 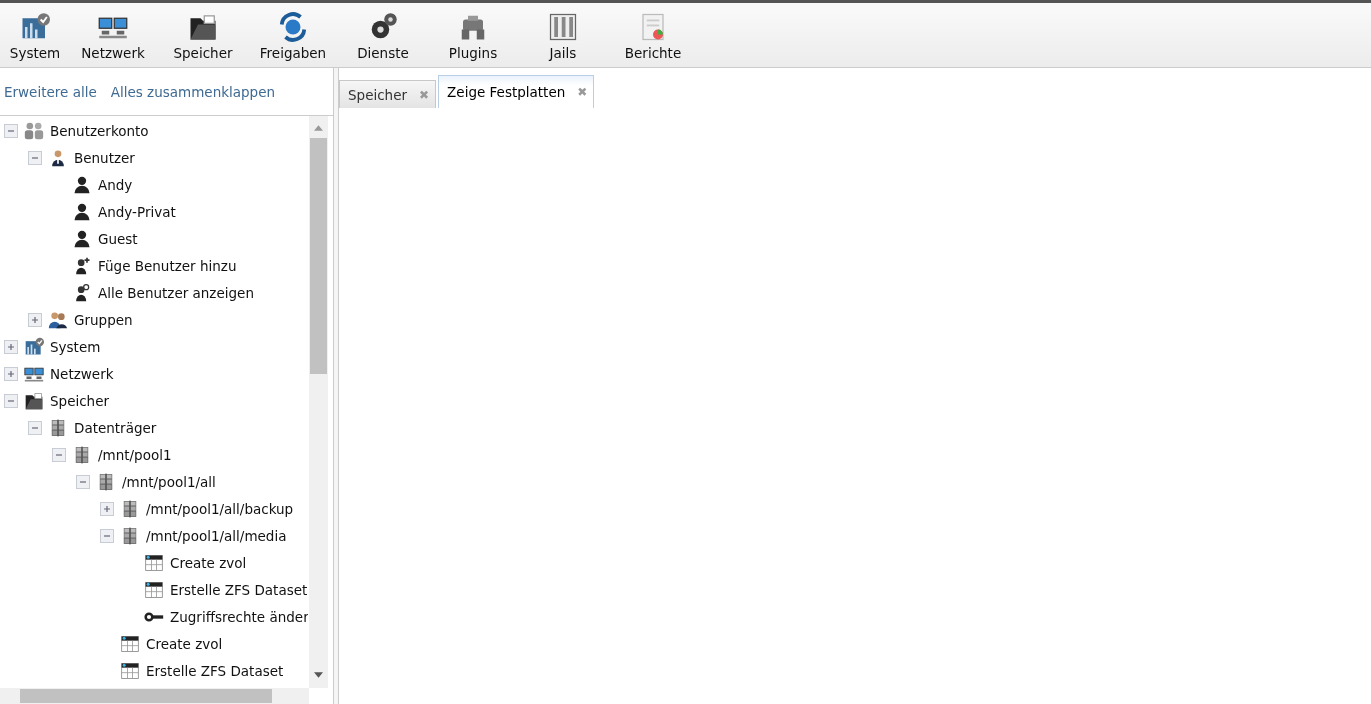 I want to click on tree-item: Andy-Privat, so click(x=137, y=211).